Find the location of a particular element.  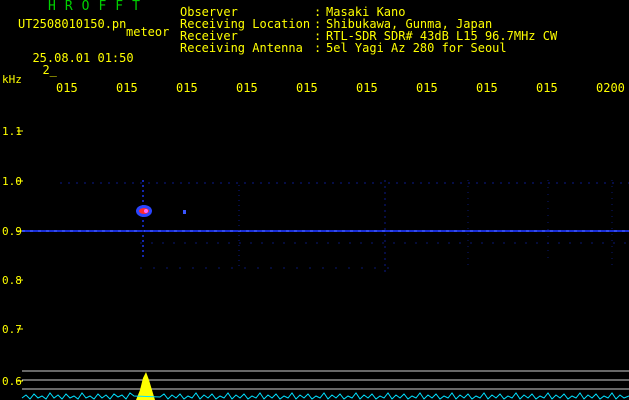

spectrum-baseline is located at coordinates (325, 380).